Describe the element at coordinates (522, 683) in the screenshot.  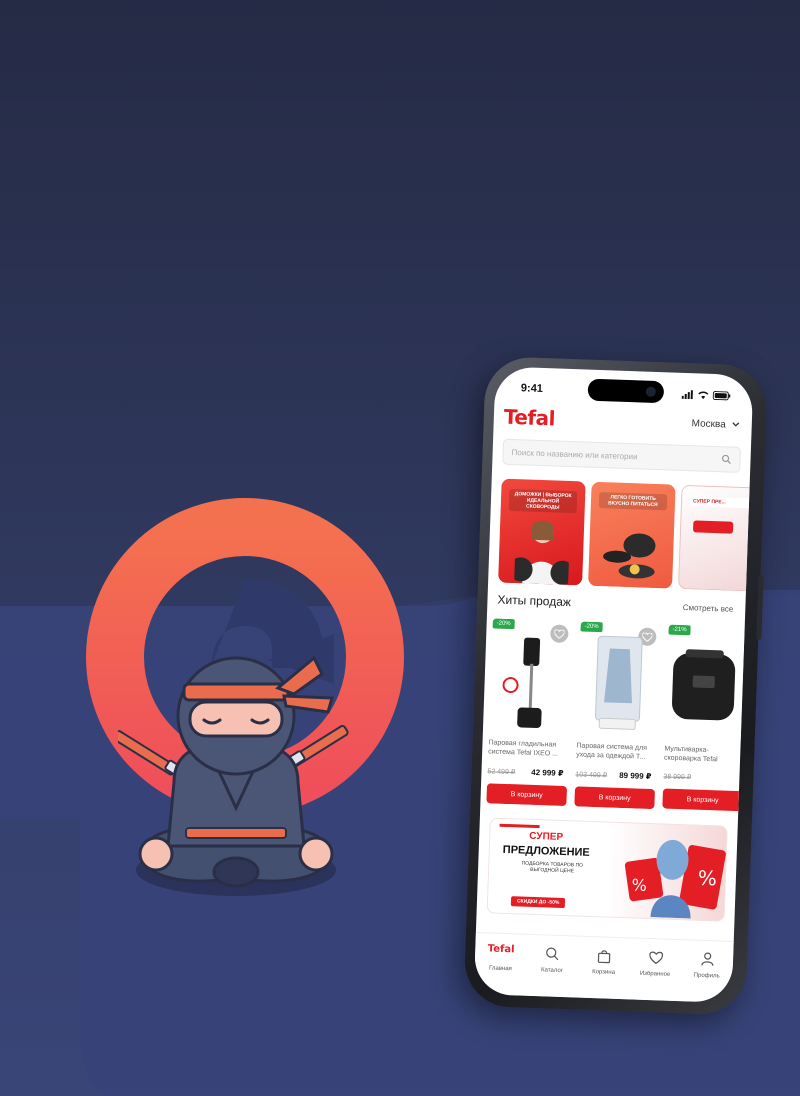
I see `steamer-image` at that location.